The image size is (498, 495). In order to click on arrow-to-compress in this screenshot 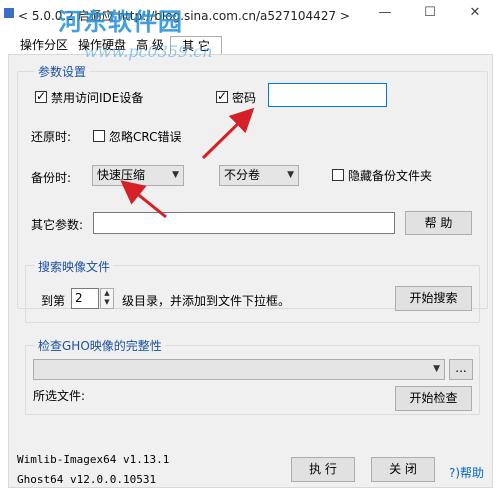, I will do `click(143, 199)`.